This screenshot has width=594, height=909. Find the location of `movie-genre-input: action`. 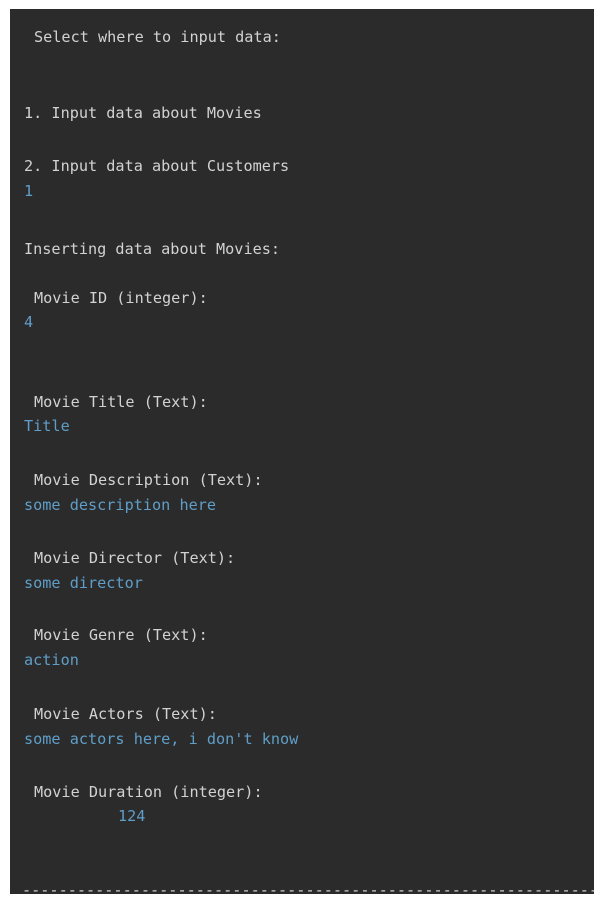

movie-genre-input: action is located at coordinates (51, 660).